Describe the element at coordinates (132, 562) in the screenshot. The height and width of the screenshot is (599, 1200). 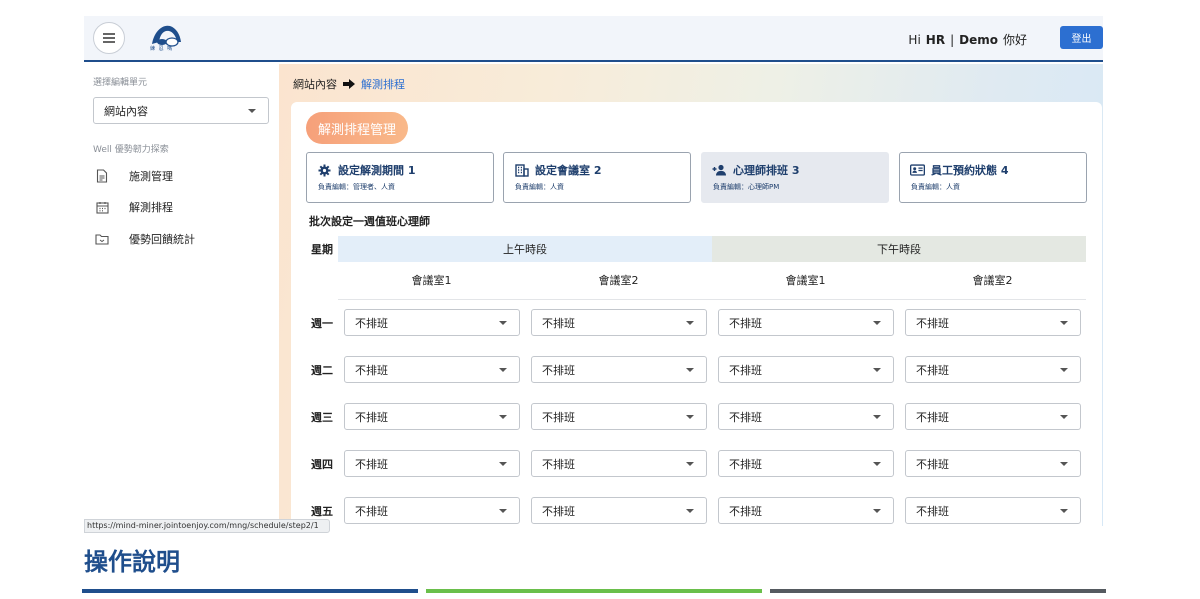
I see `instructions-heading: 操作說明` at that location.